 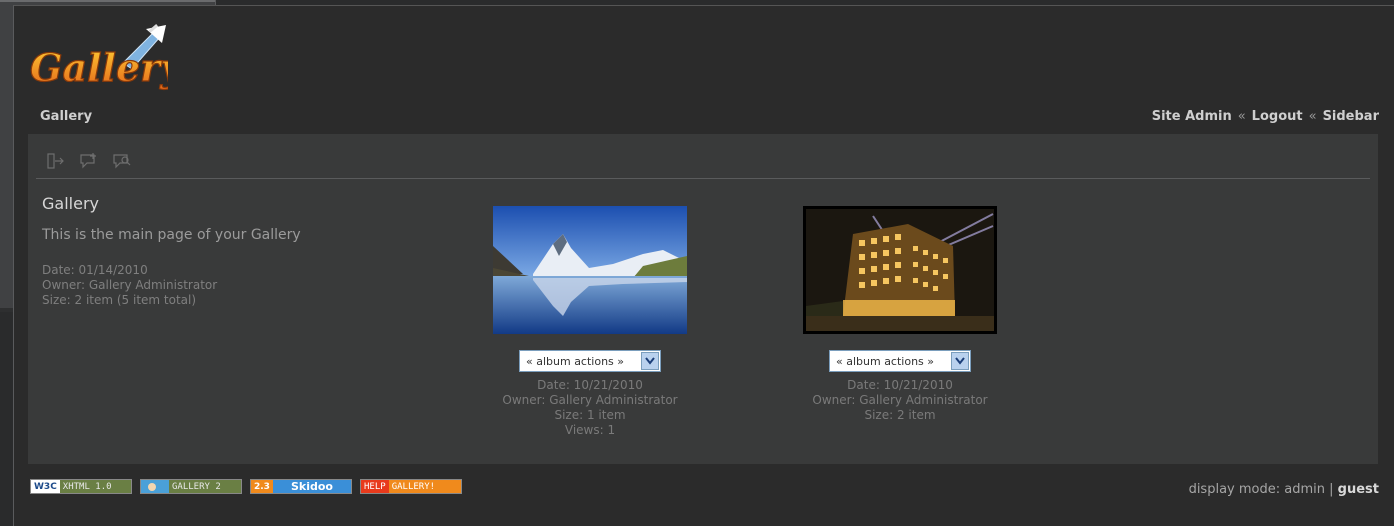 I want to click on gallery2-badge-right: GALLERY 2, so click(x=205, y=486).